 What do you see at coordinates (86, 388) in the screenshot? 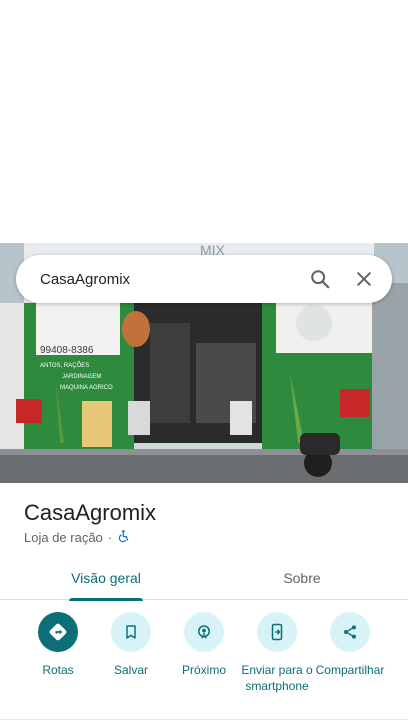
I see `wall-text-3: MAQUINA AGRICO` at bounding box center [86, 388].